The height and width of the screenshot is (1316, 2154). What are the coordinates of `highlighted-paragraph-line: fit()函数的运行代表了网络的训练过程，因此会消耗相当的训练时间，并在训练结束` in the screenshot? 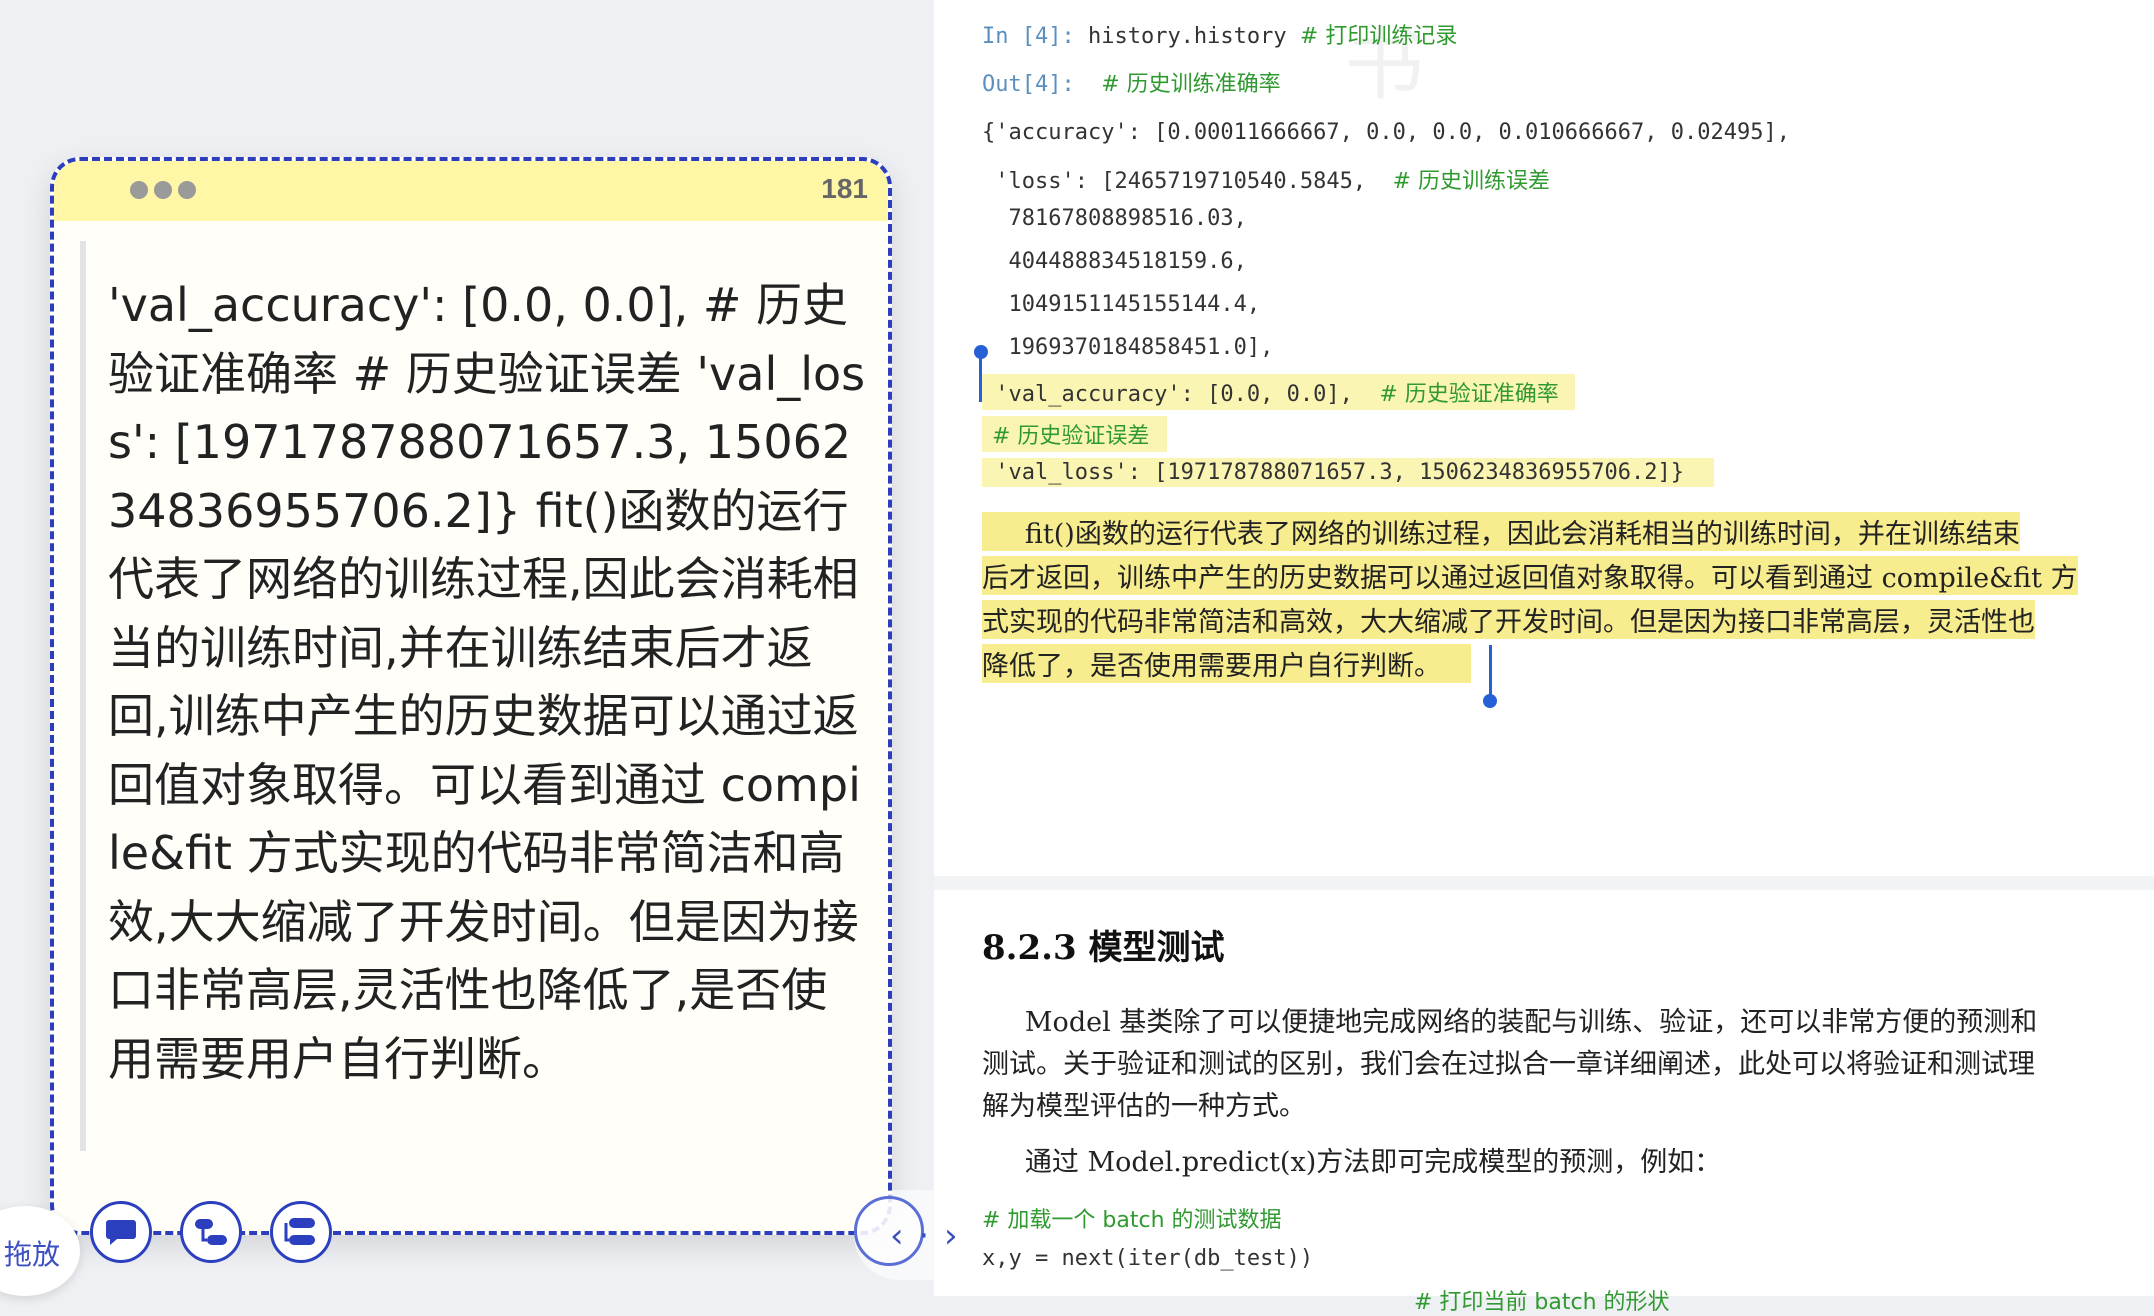 It's located at (1501, 531).